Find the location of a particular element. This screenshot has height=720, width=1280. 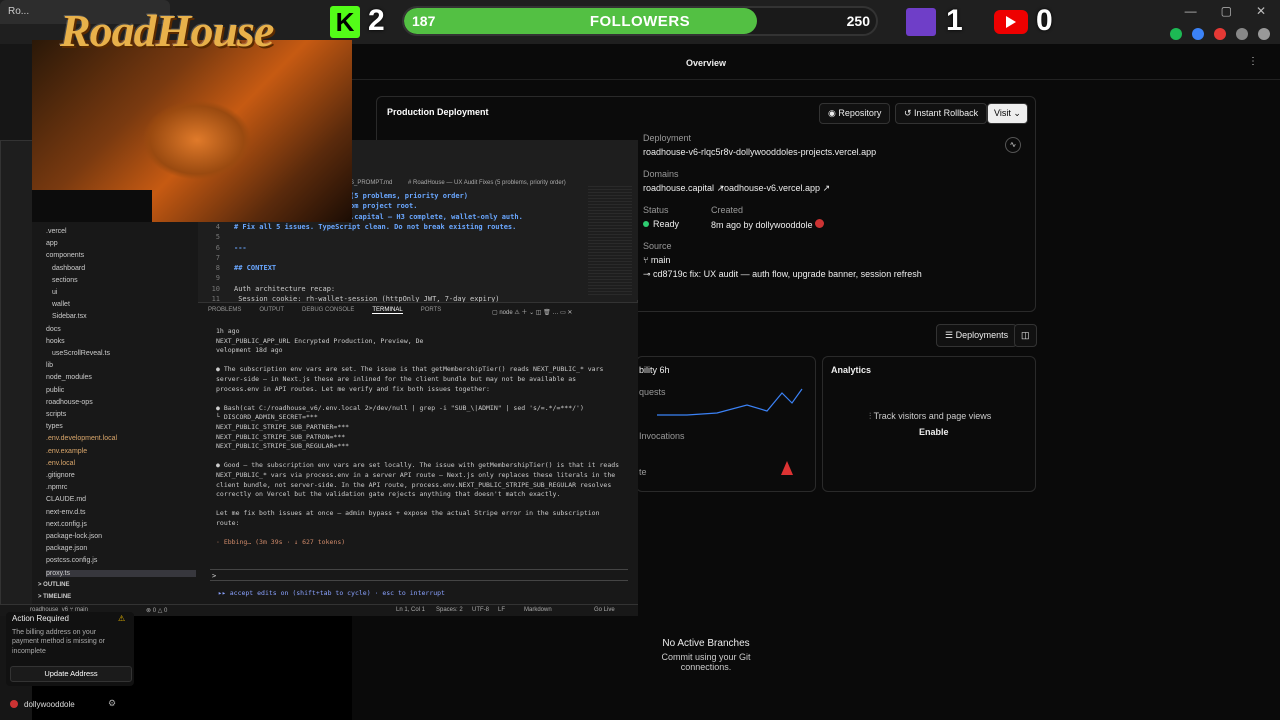

avatar is located at coordinates (820, 223).